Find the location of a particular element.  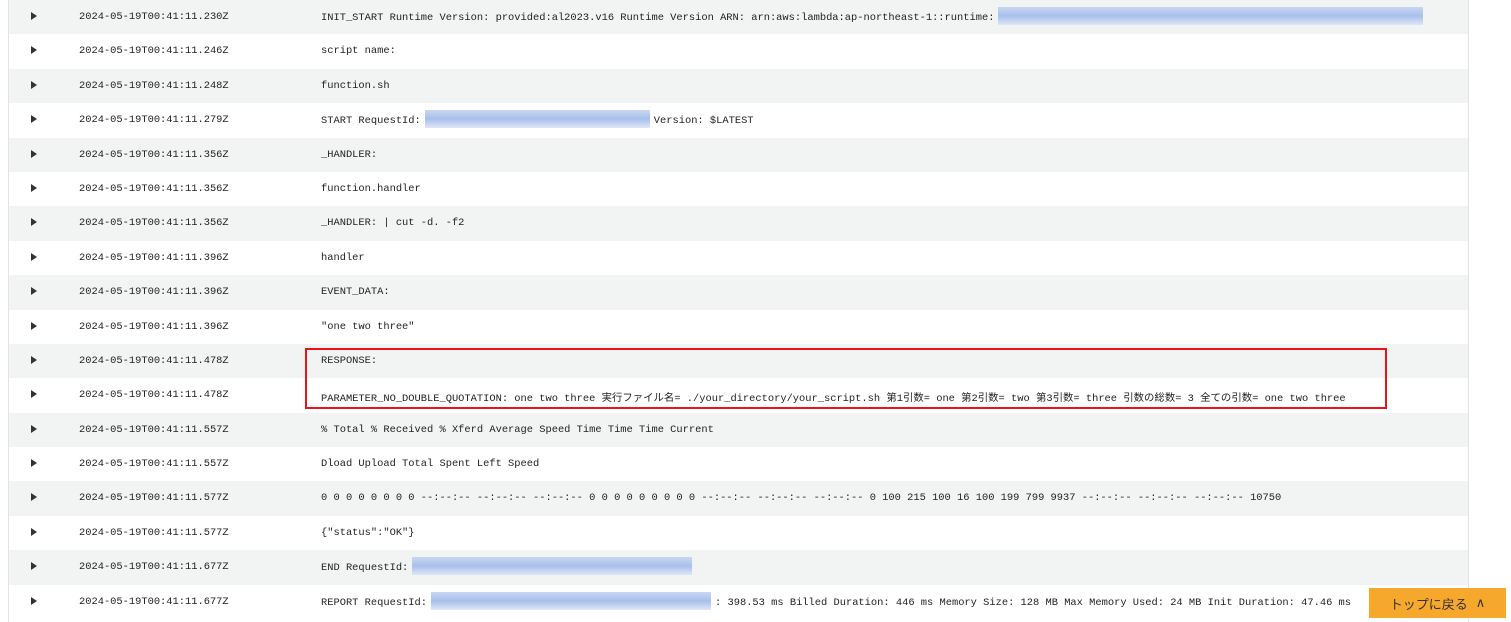

log-message: {"status":"OK"} is located at coordinates (368, 533).